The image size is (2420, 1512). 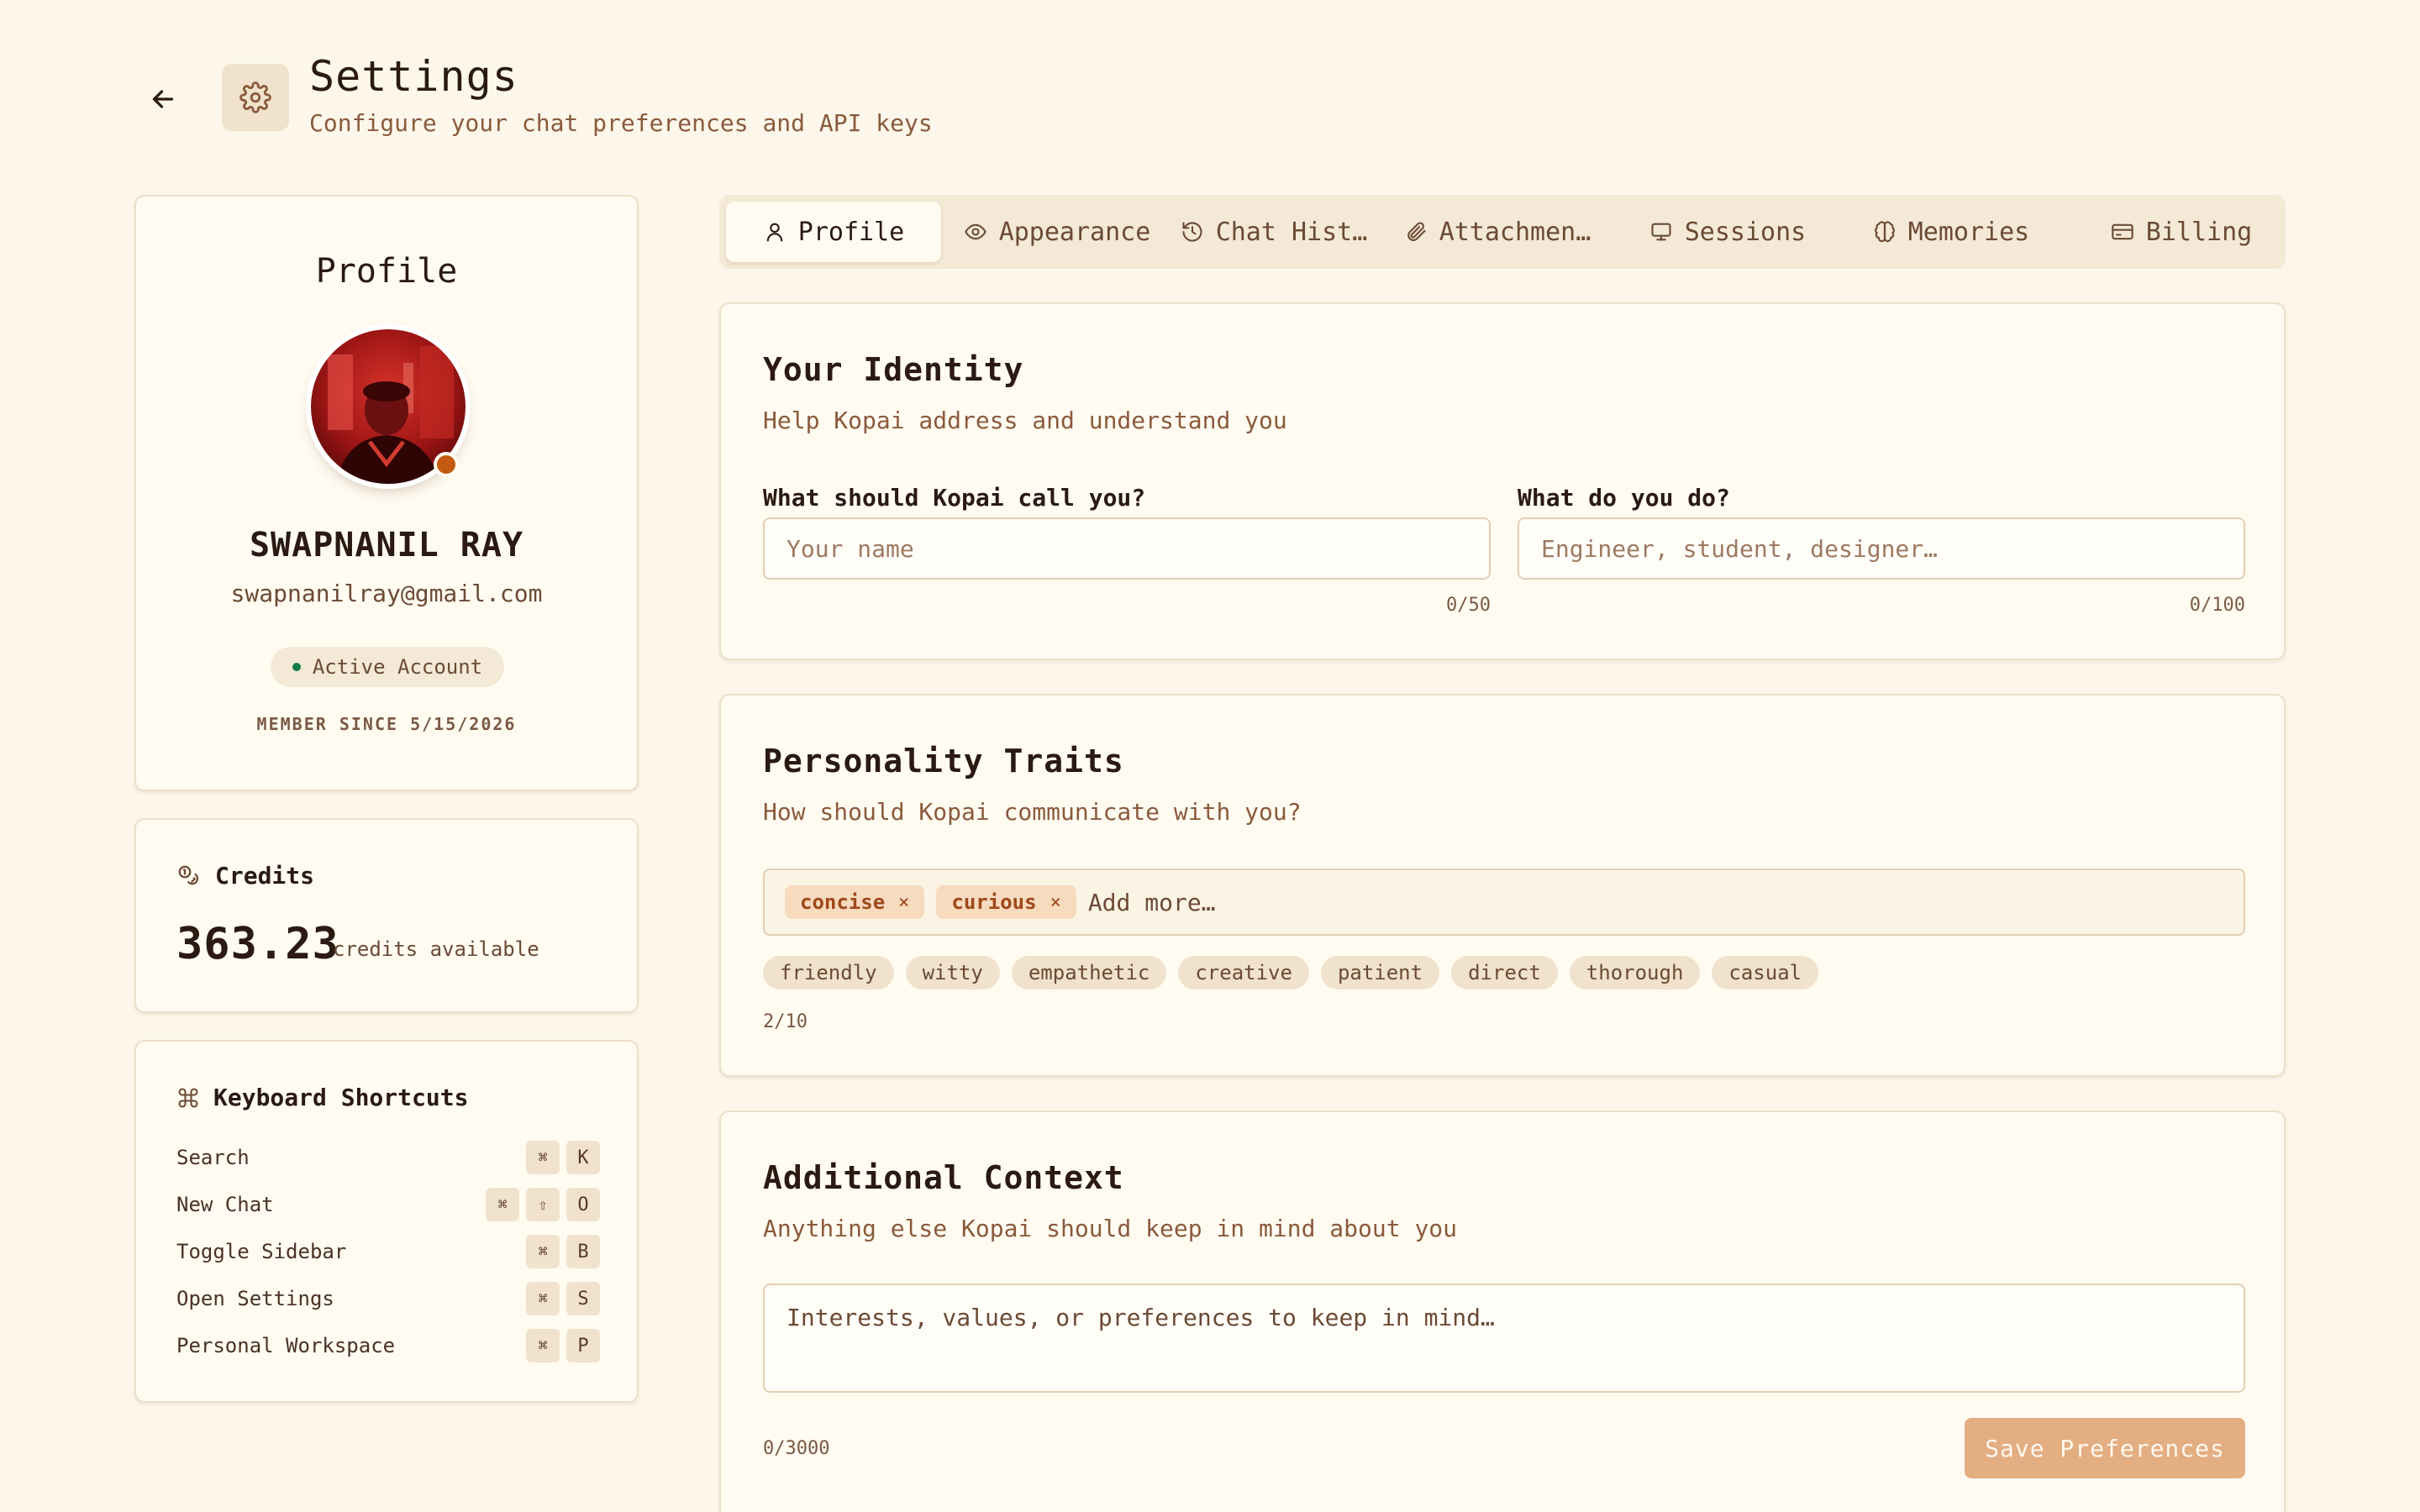 I want to click on credits-title-row: Credits, so click(x=245, y=876).